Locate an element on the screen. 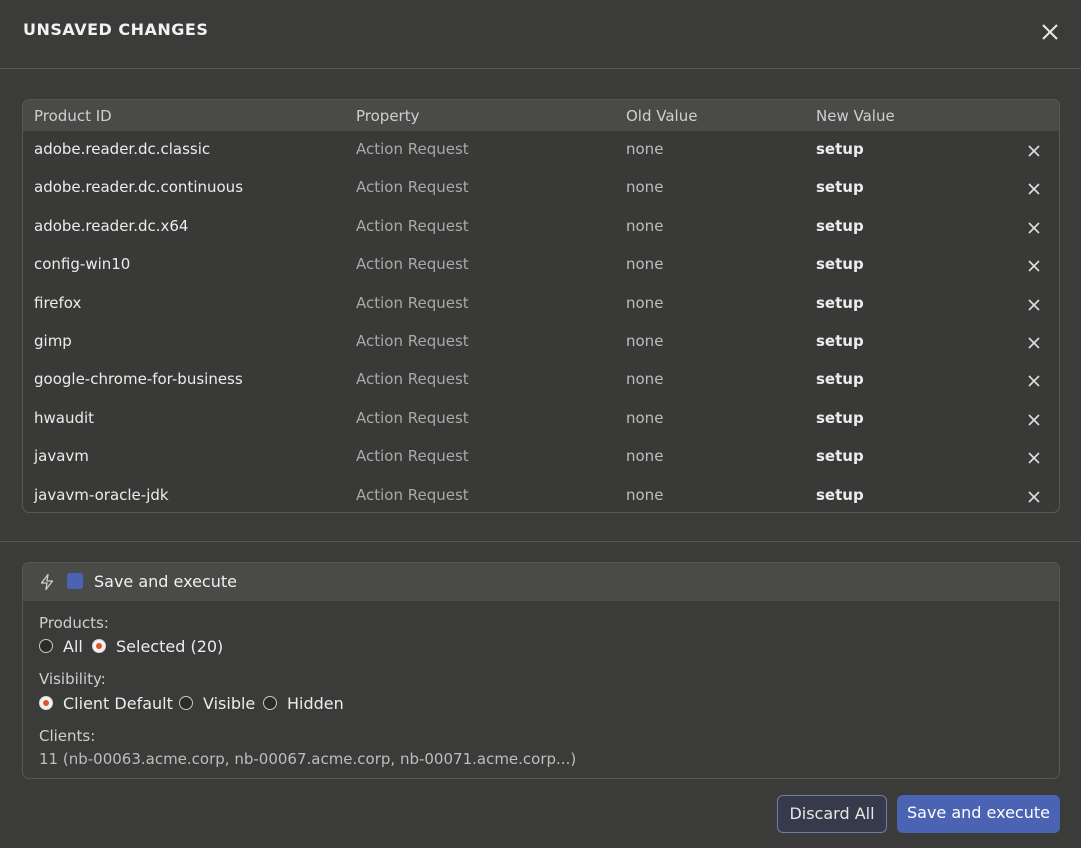  visibility-hidden-radio is located at coordinates (270, 703).